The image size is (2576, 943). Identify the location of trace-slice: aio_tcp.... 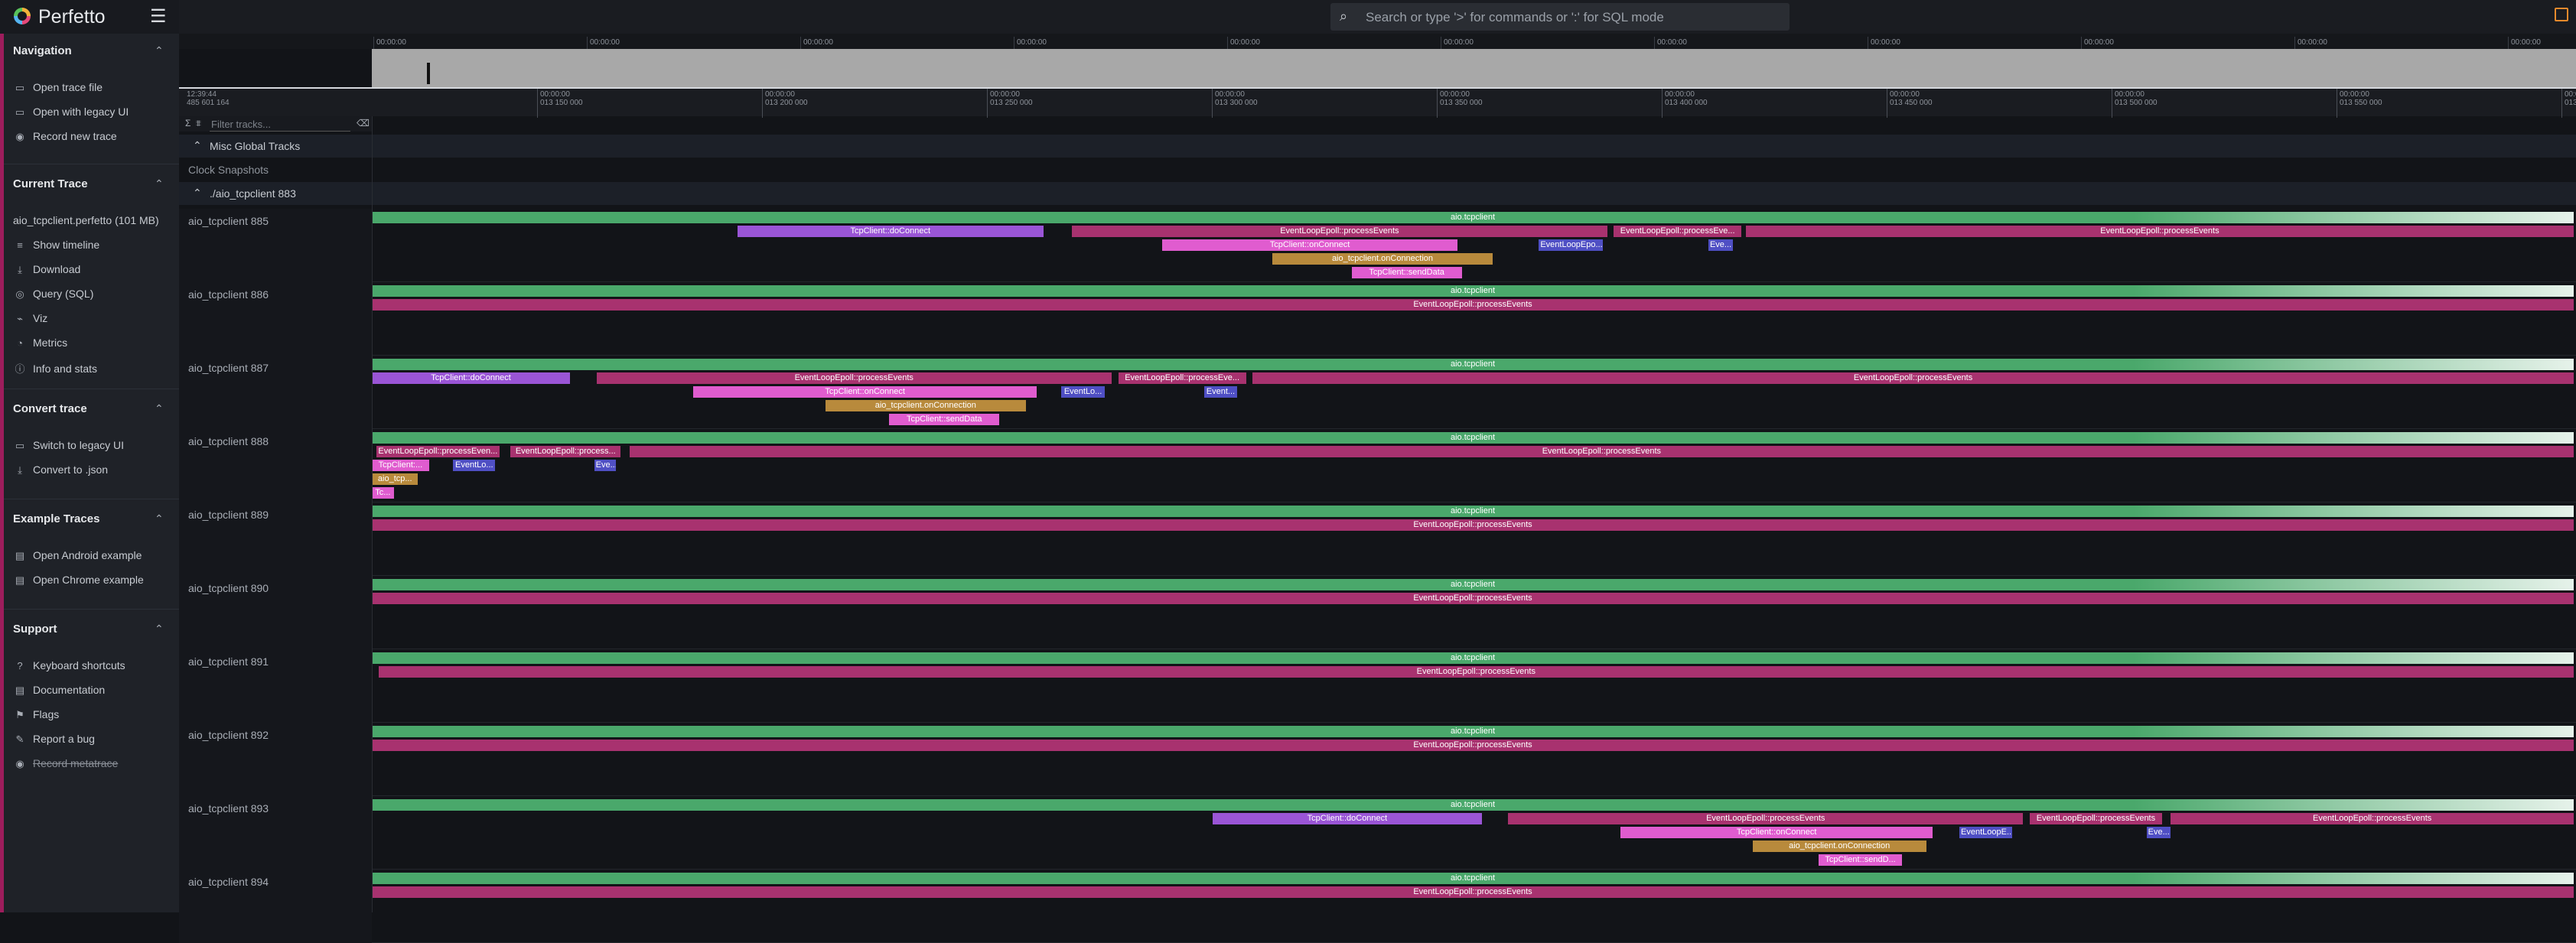
(395, 479).